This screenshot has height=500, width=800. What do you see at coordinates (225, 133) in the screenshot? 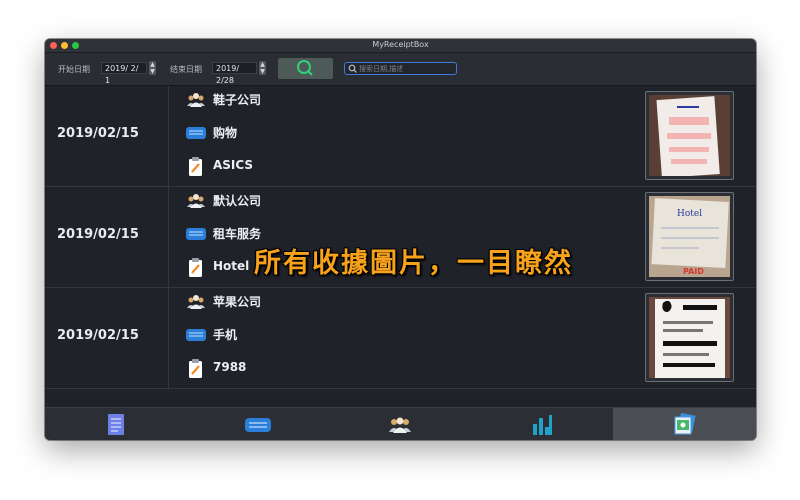
I see `category-name: 购物` at bounding box center [225, 133].